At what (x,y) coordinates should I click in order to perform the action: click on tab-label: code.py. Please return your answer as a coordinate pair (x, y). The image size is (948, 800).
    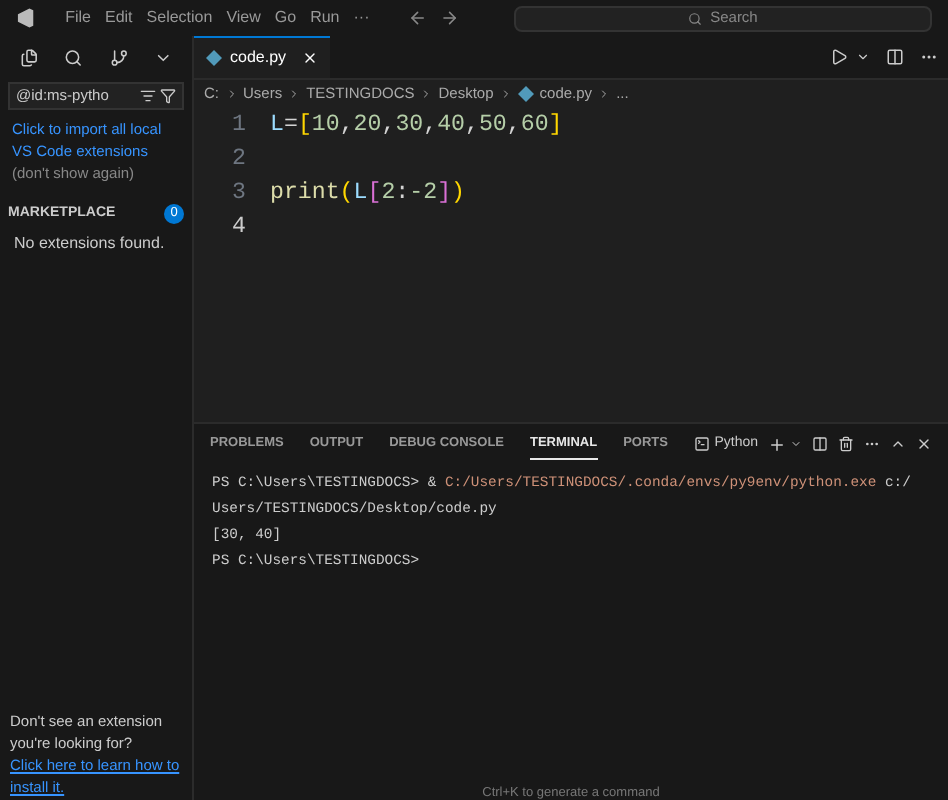
    Looking at the image, I should click on (259, 58).